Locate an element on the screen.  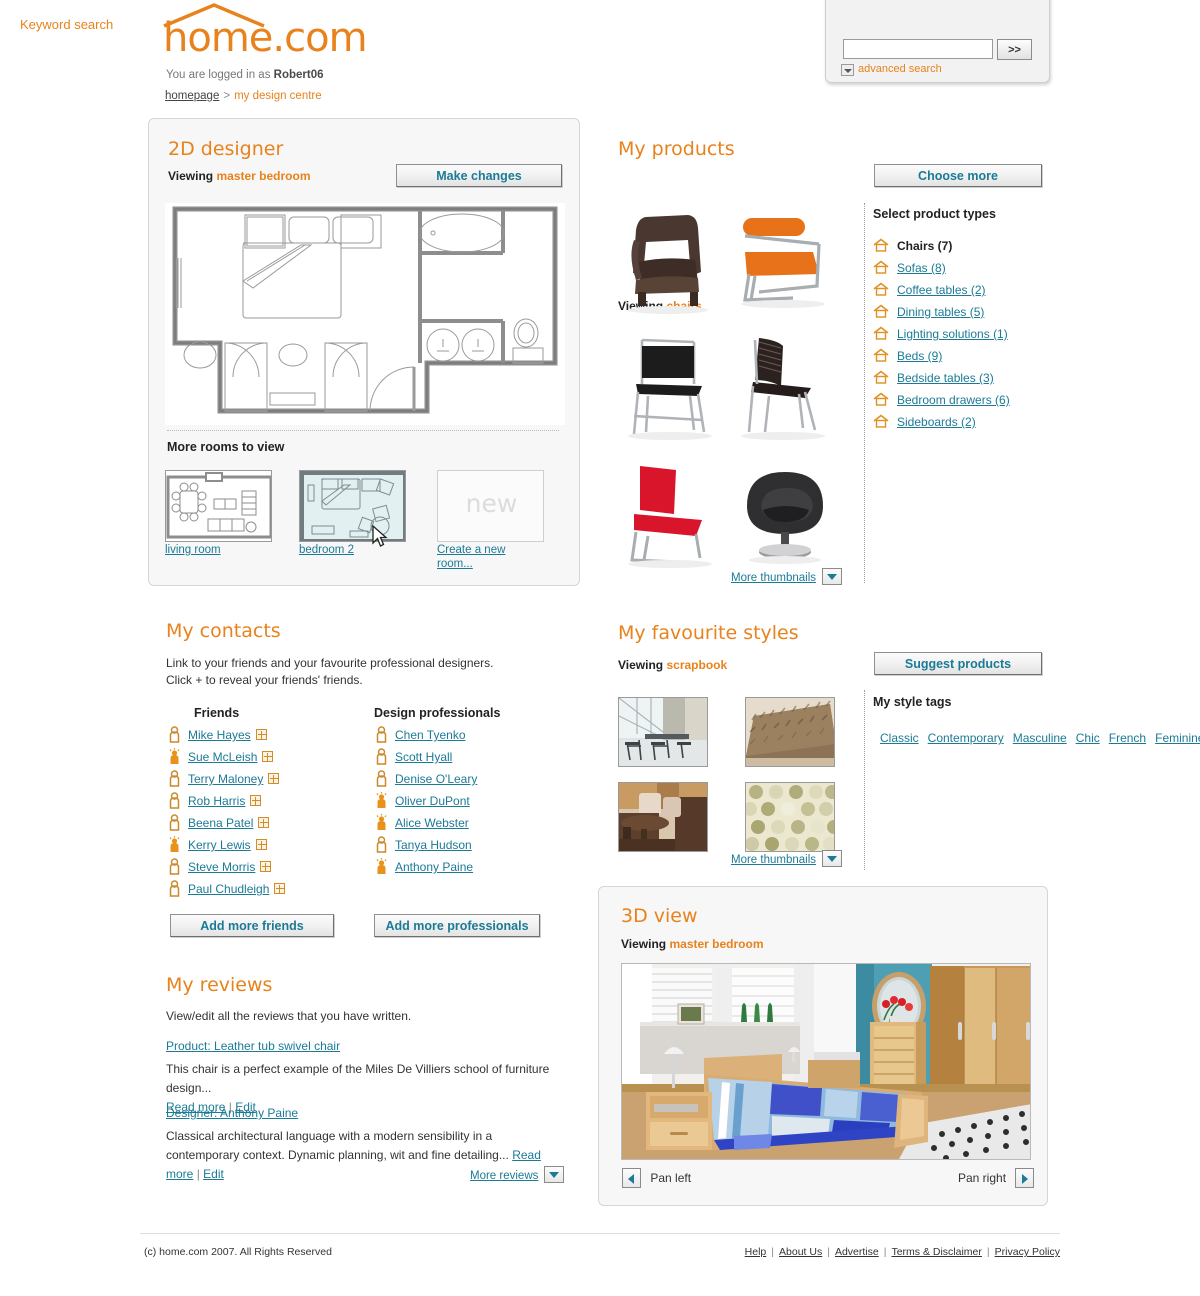
style-tag: French is located at coordinates (1127, 738).